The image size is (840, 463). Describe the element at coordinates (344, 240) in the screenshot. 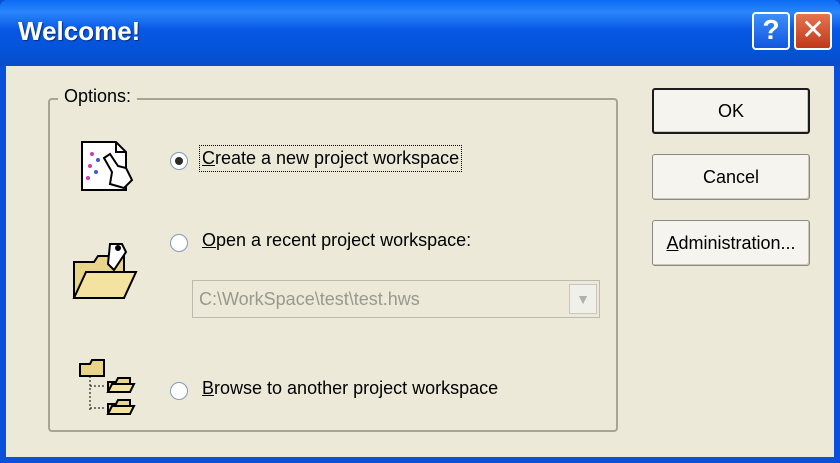

I see `option-open-recent-text: pen a recent project workspace:` at that location.